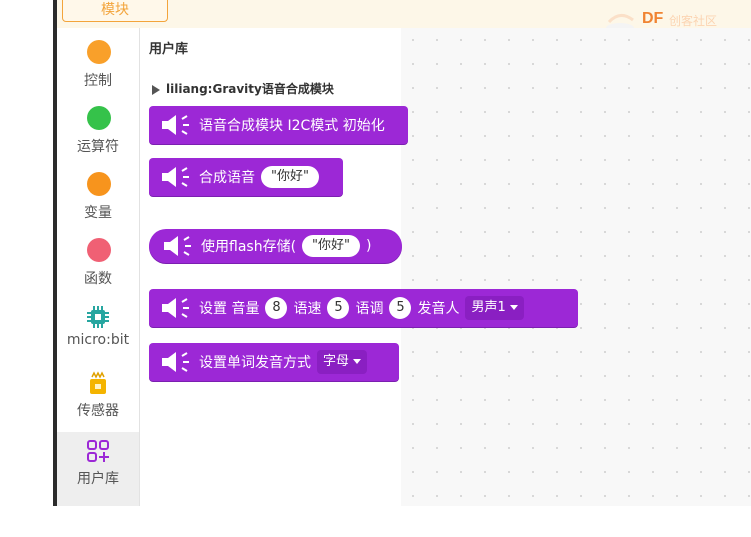 This screenshot has height=537, width=751. Describe the element at coordinates (488, 307) in the screenshot. I see `speaker-value: 男声1` at that location.